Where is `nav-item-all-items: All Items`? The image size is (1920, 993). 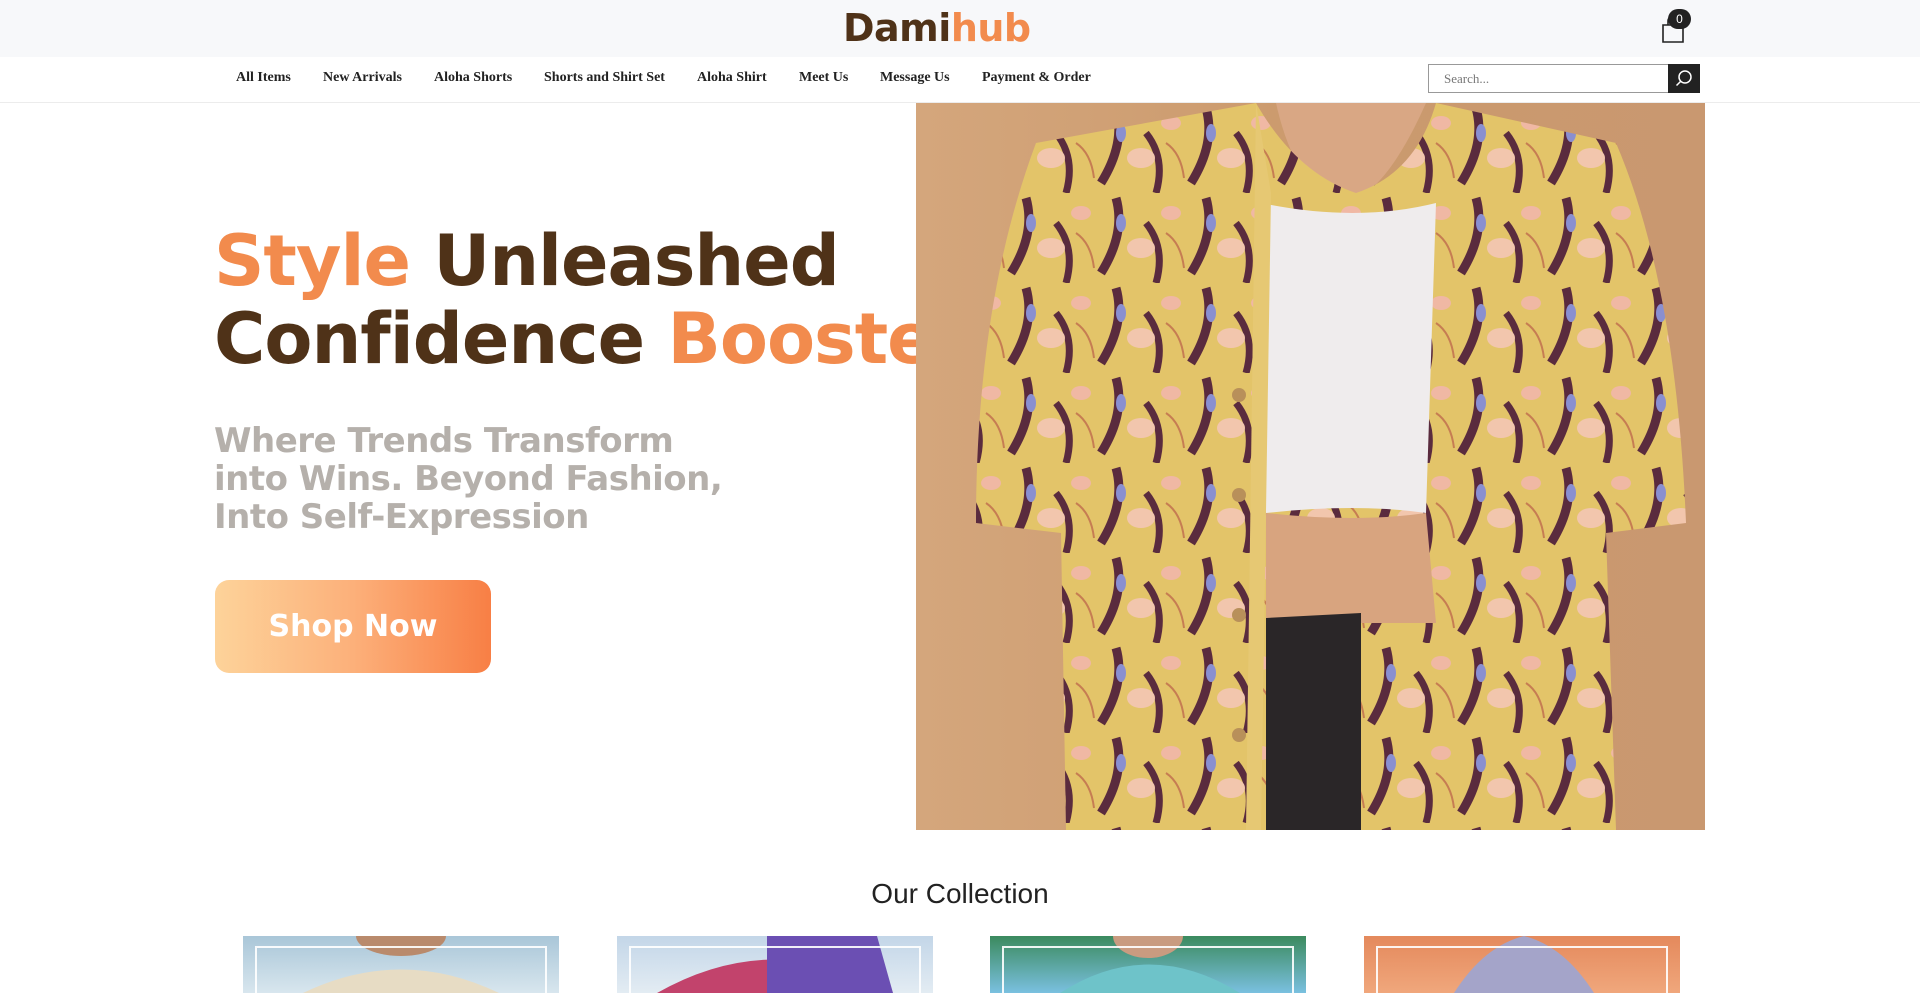
nav-item-all-items: All Items is located at coordinates (263, 78).